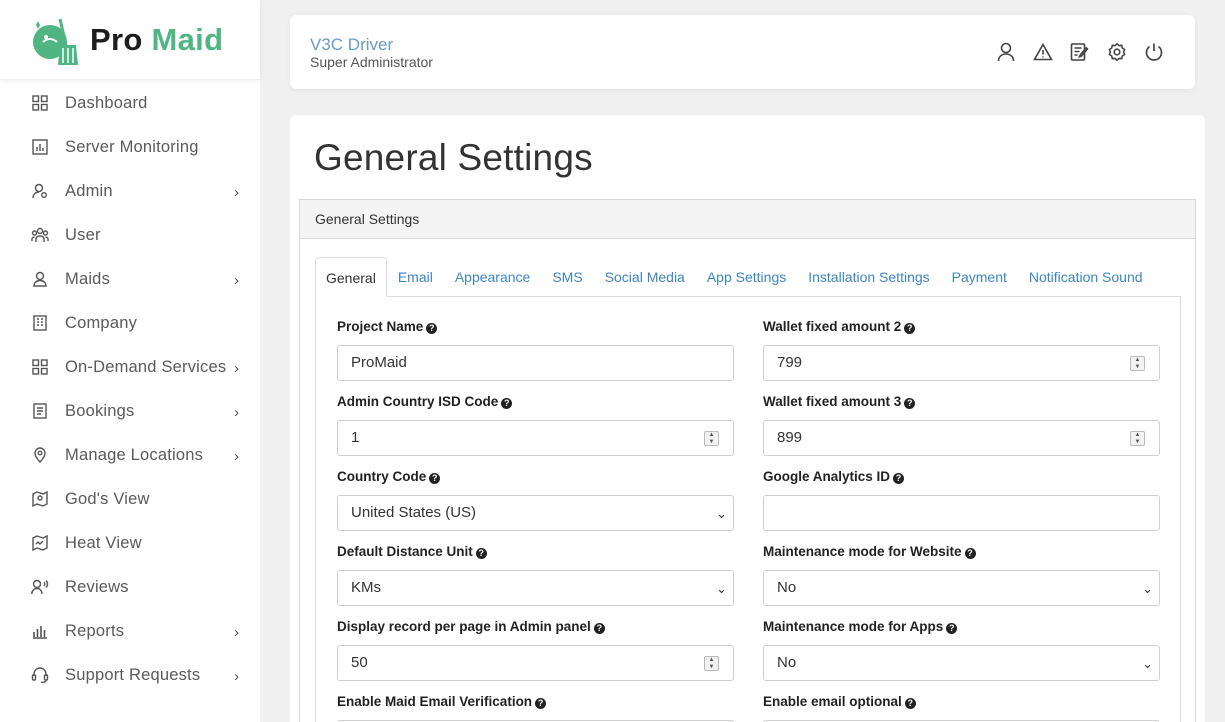 Image resolution: width=1225 pixels, height=722 pixels. What do you see at coordinates (55, 40) in the screenshot?
I see `broom-logo-icon` at bounding box center [55, 40].